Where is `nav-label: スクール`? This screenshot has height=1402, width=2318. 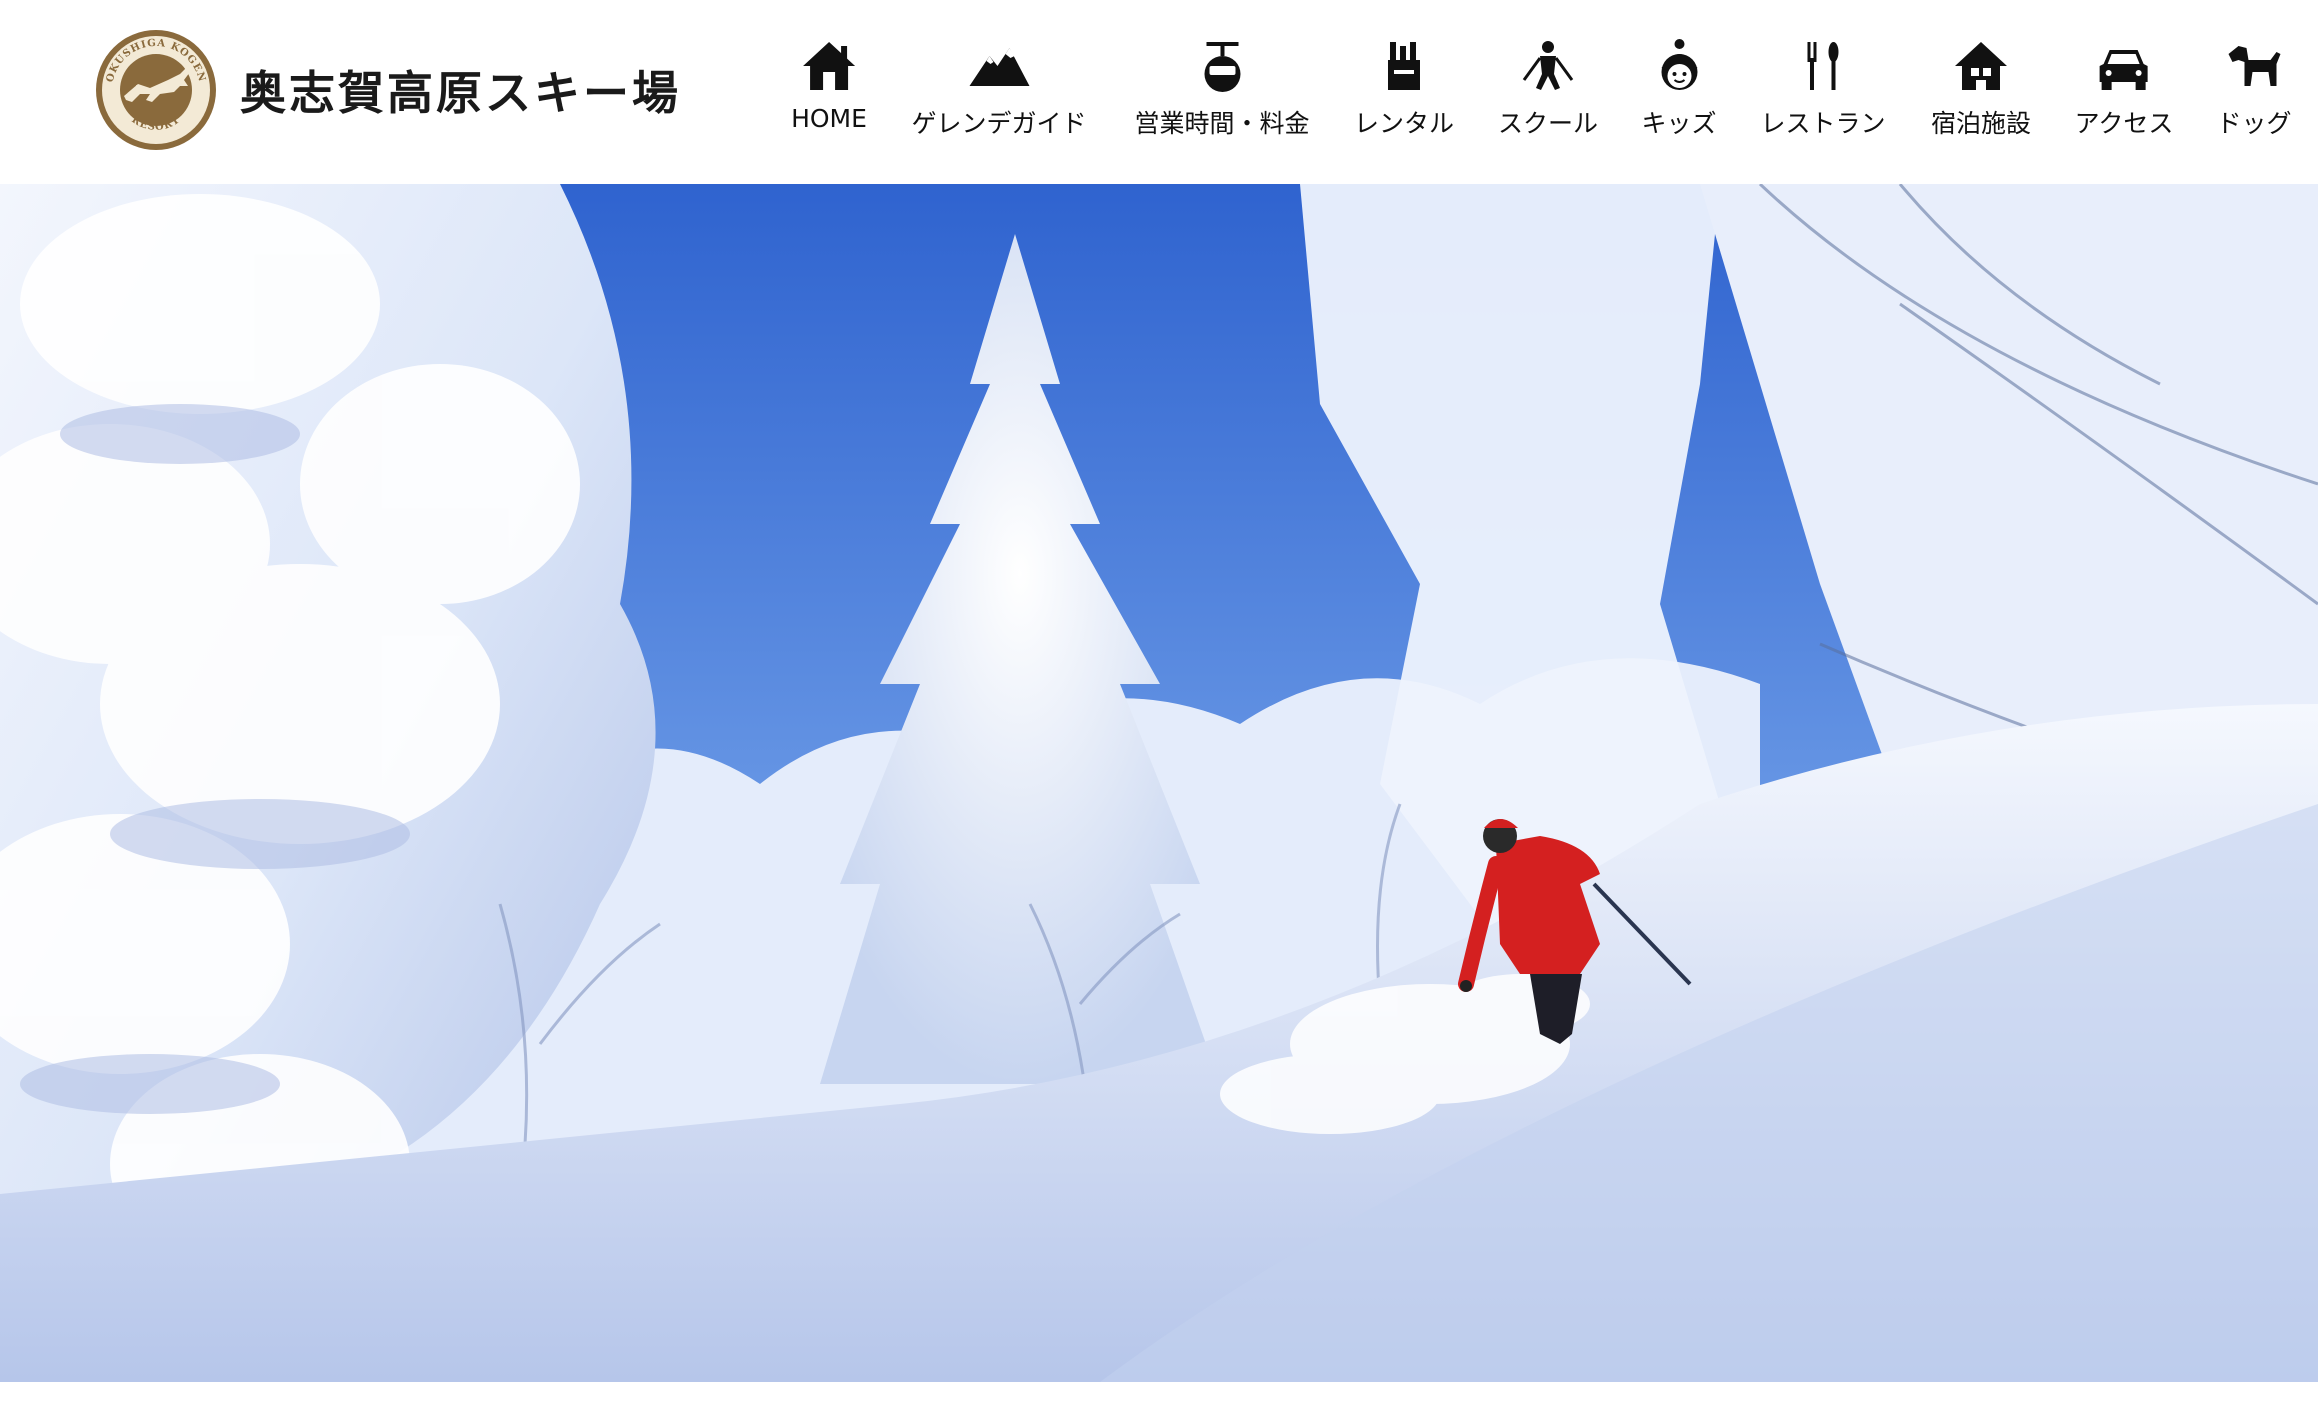
nav-label: スクール is located at coordinates (1548, 123).